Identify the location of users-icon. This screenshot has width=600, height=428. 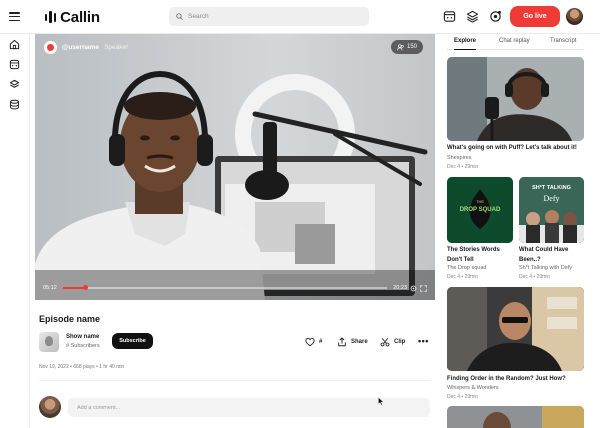
(400, 46).